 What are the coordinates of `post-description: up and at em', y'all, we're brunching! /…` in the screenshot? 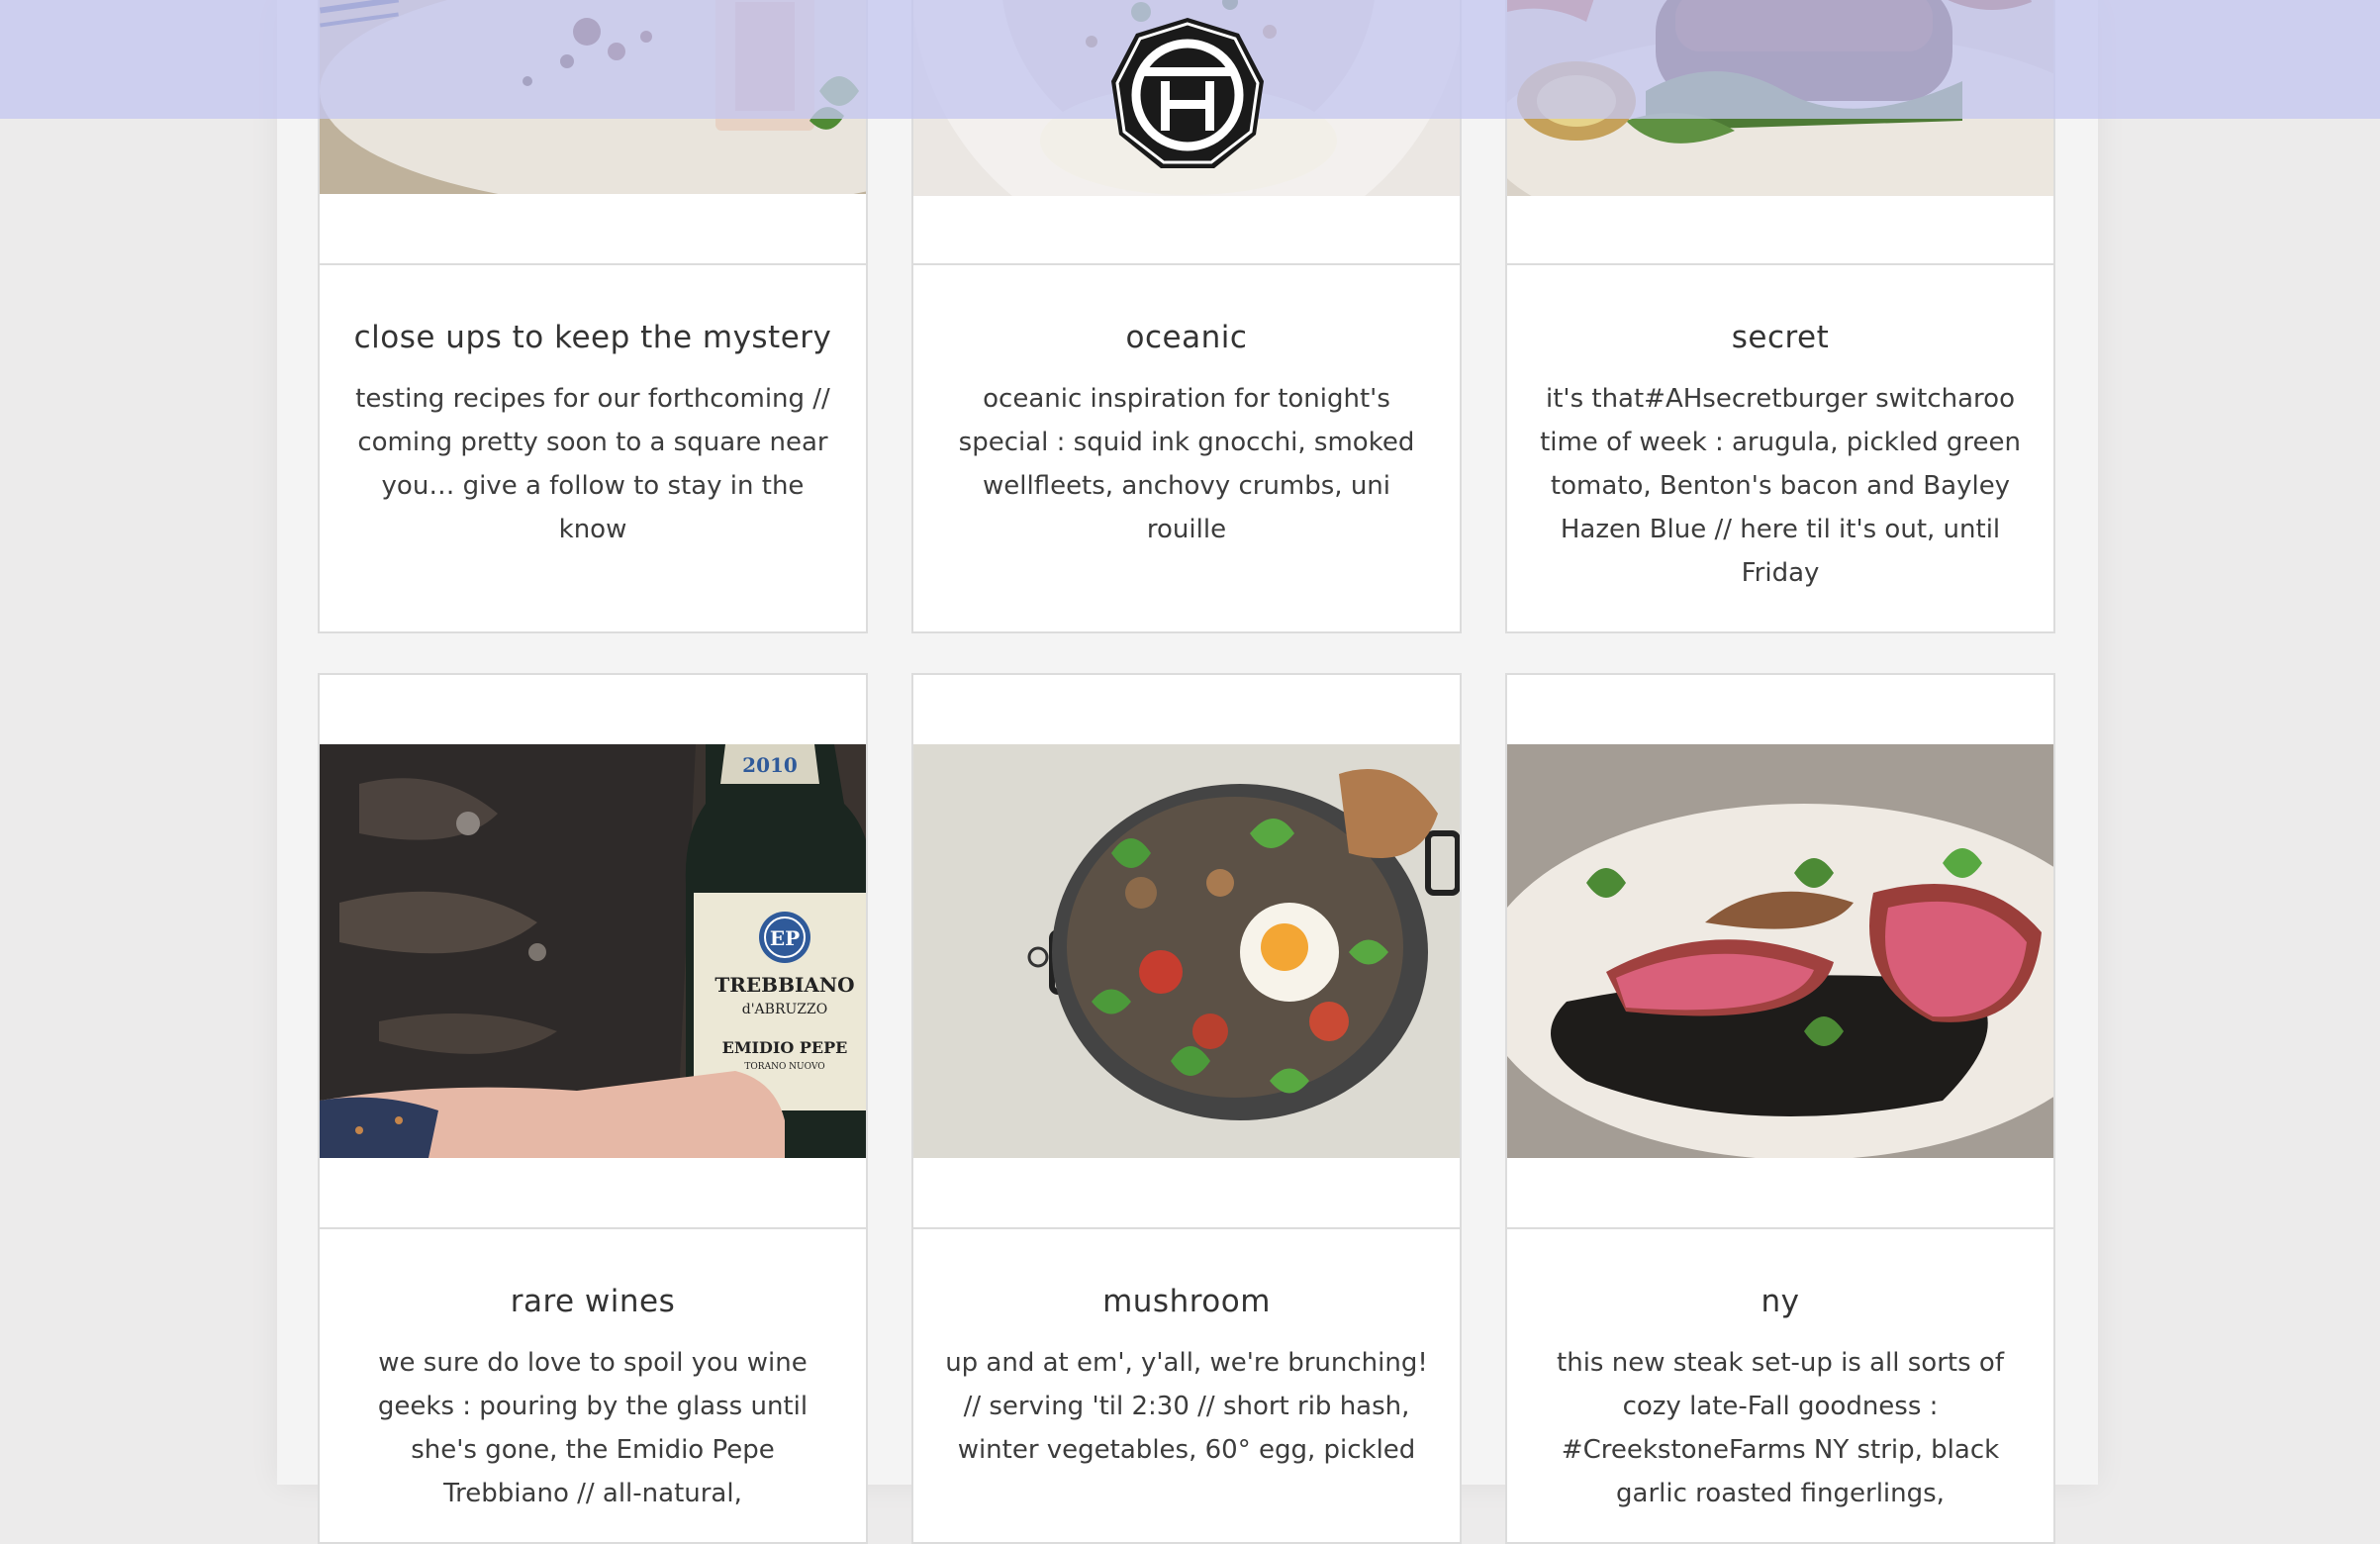 It's located at (1186, 1406).